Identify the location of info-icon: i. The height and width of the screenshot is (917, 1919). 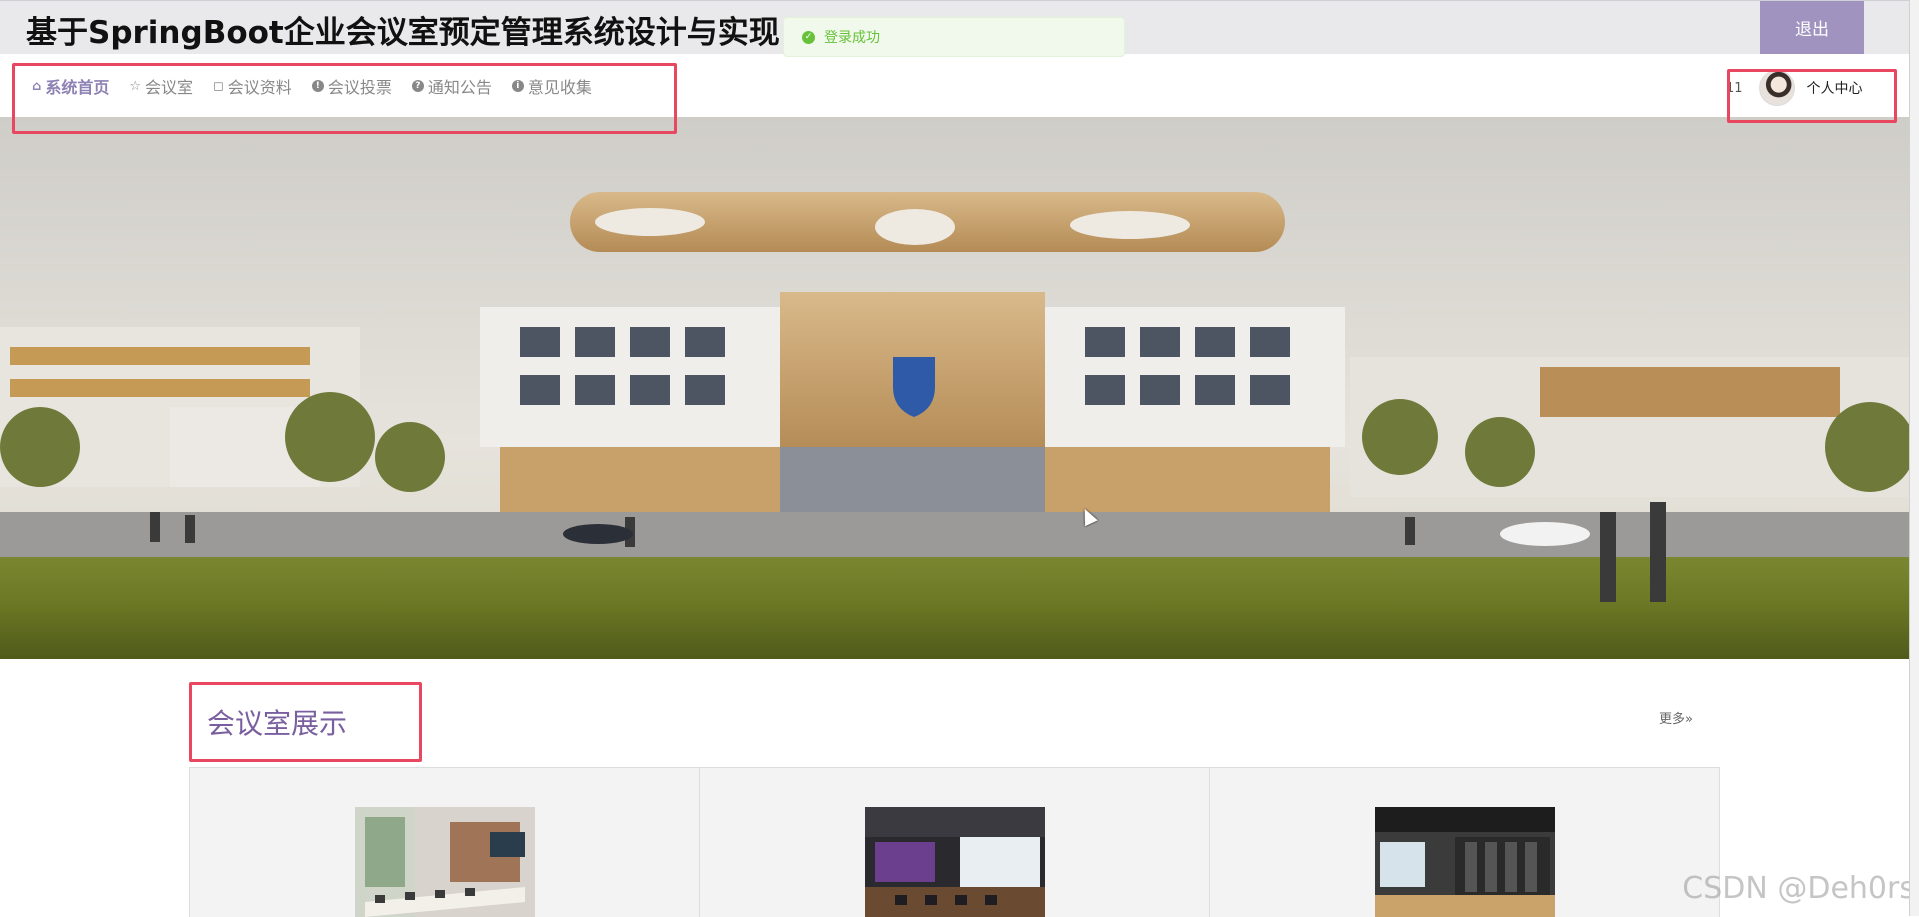
(517, 86).